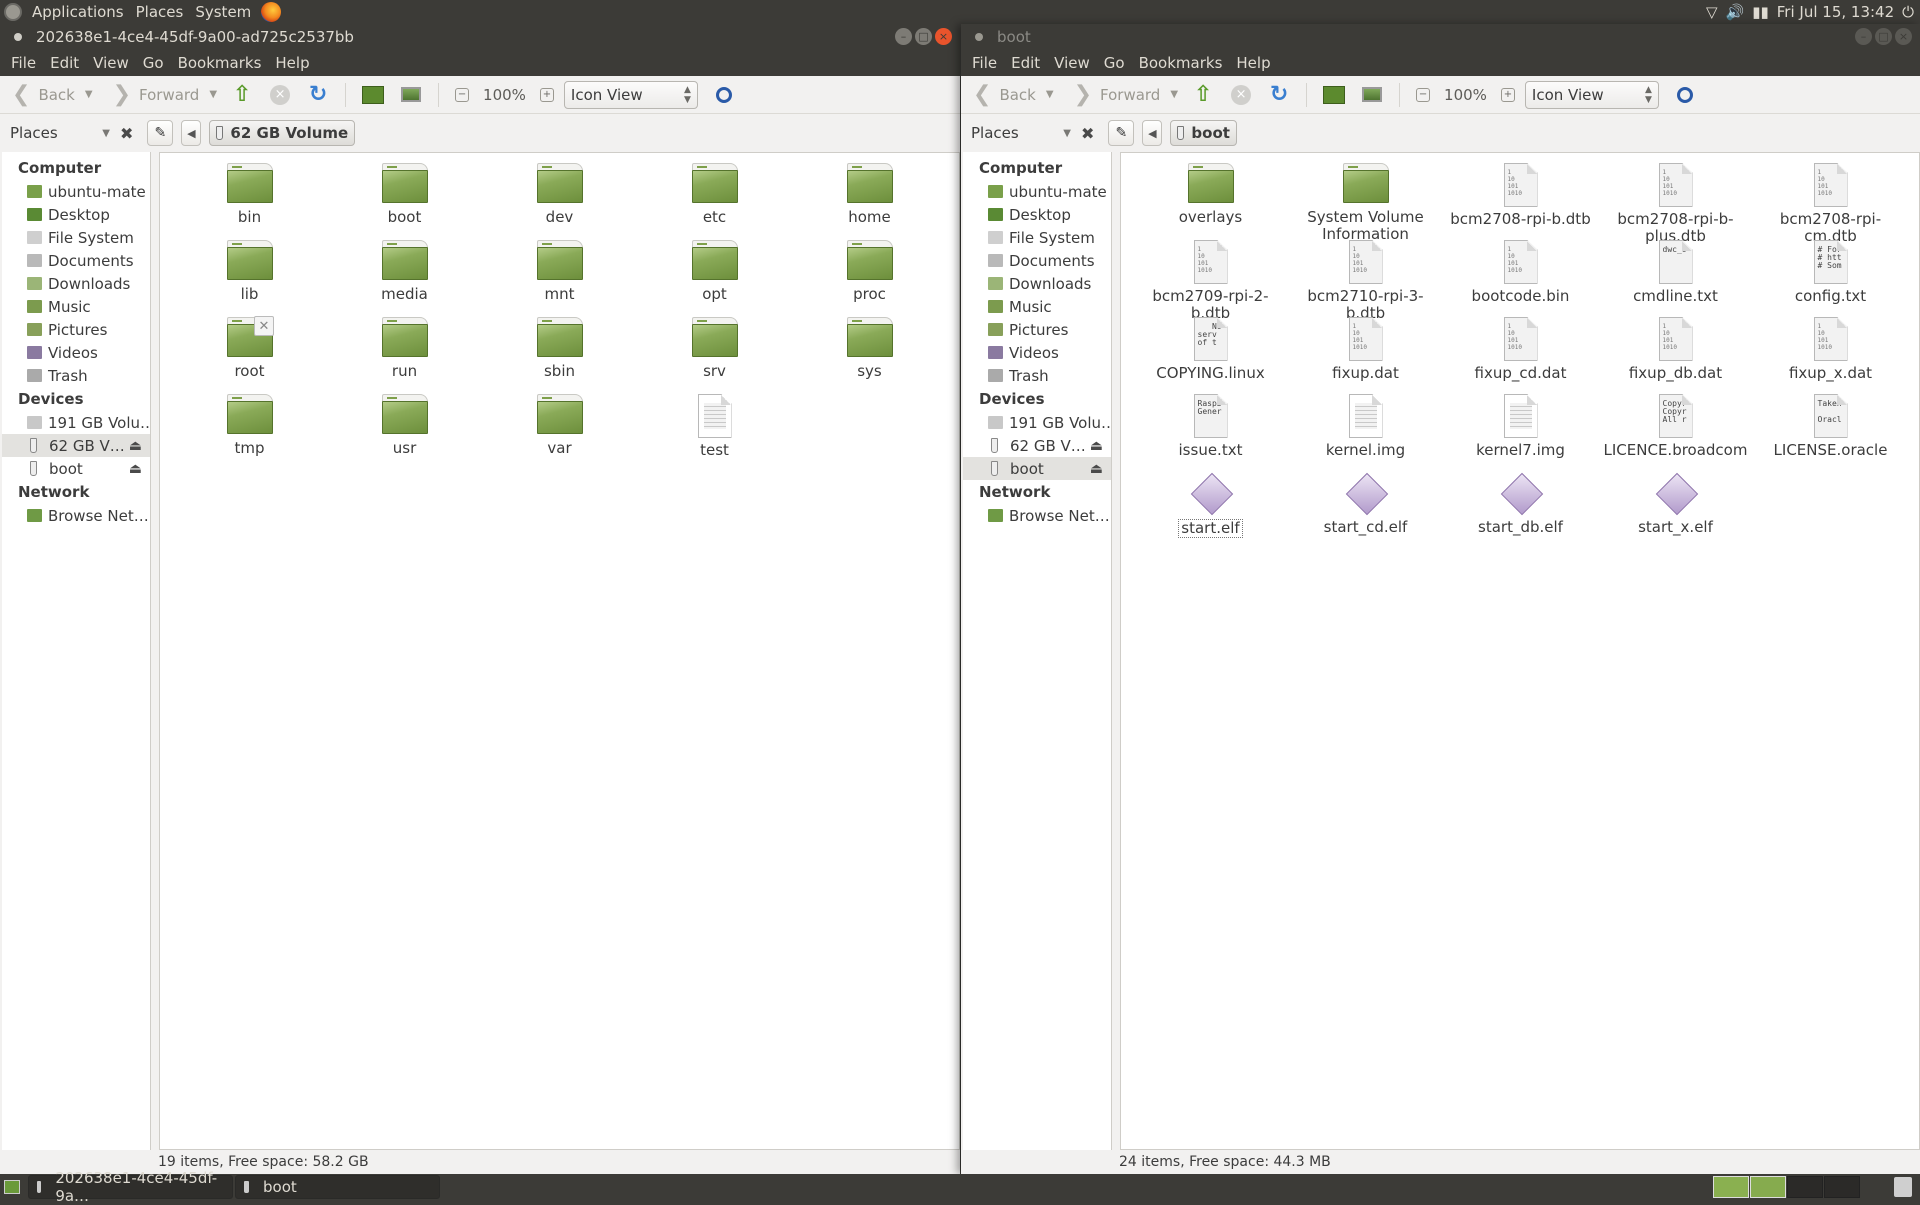 This screenshot has width=1920, height=1205. Describe the element at coordinates (1203, 133) in the screenshot. I see `breadcrumb-current: boot` at that location.